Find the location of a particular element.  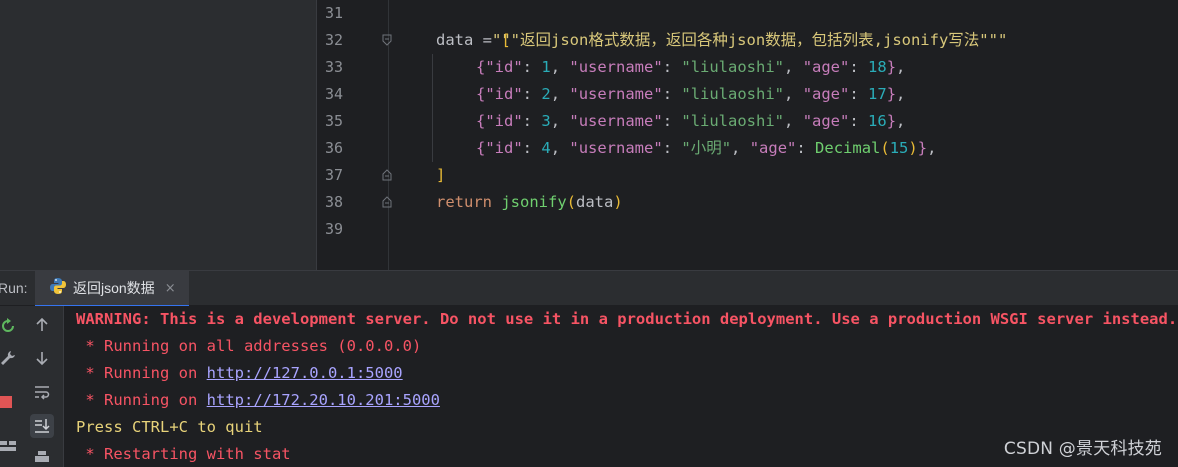

console-line: * Running on http://172.20.10.201:5000 is located at coordinates (258, 400).